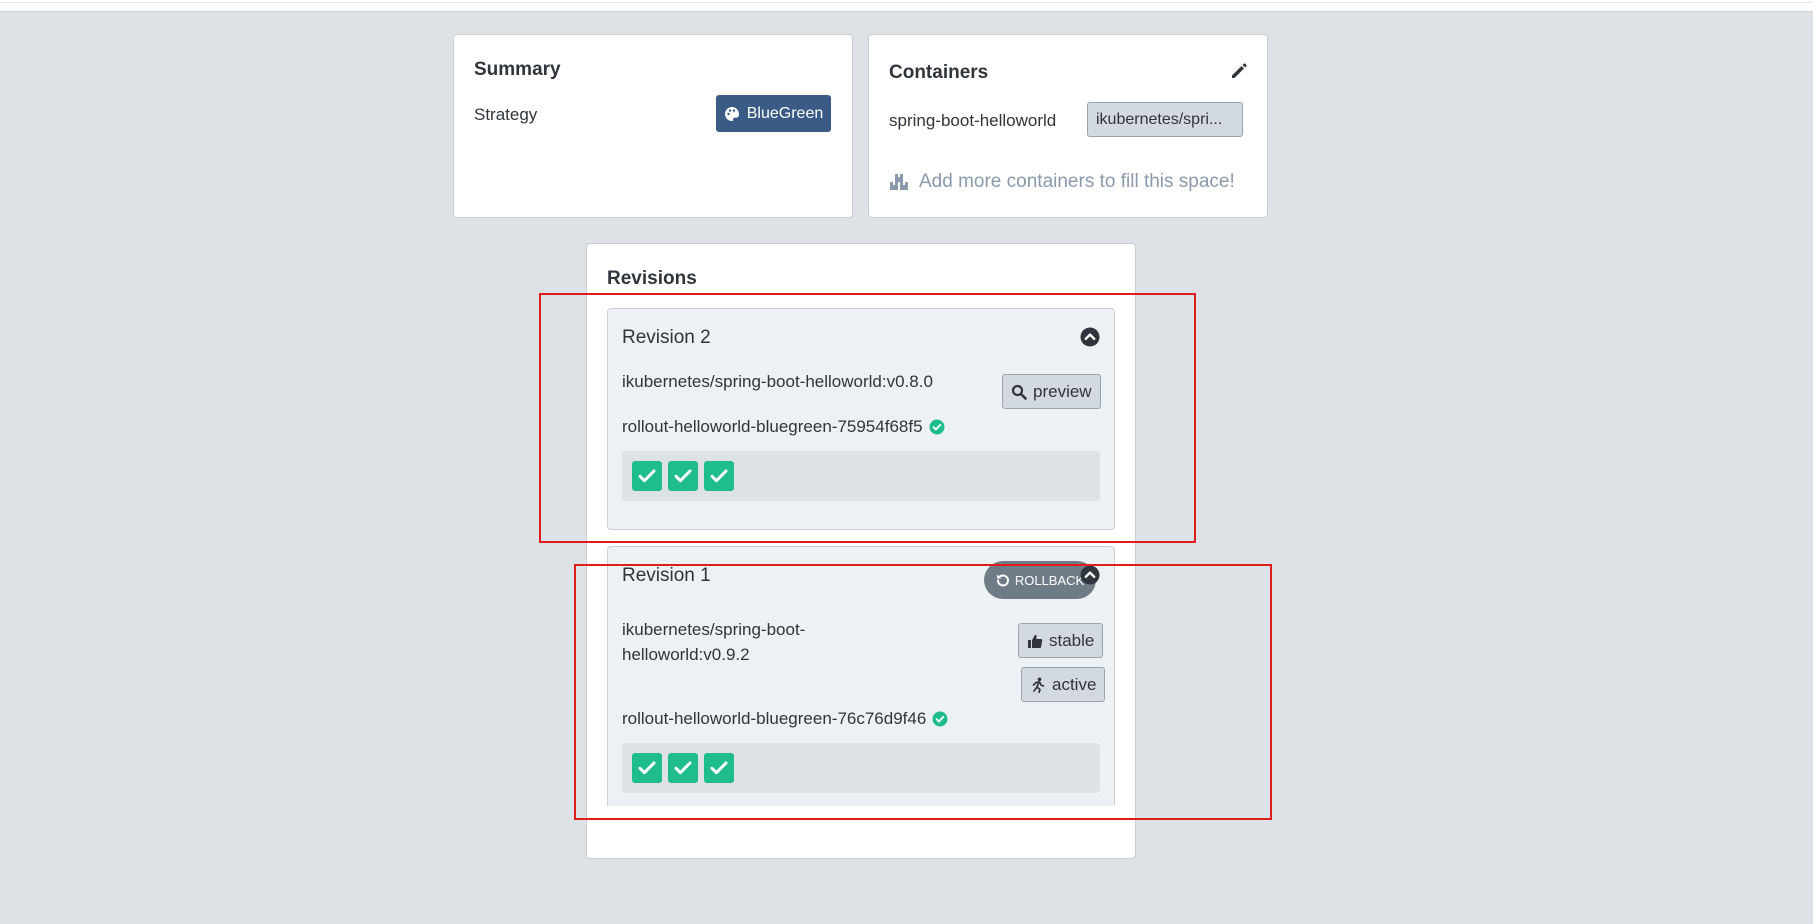 Image resolution: width=1813 pixels, height=924 pixels. I want to click on revisions-title: Revisions, so click(652, 278).